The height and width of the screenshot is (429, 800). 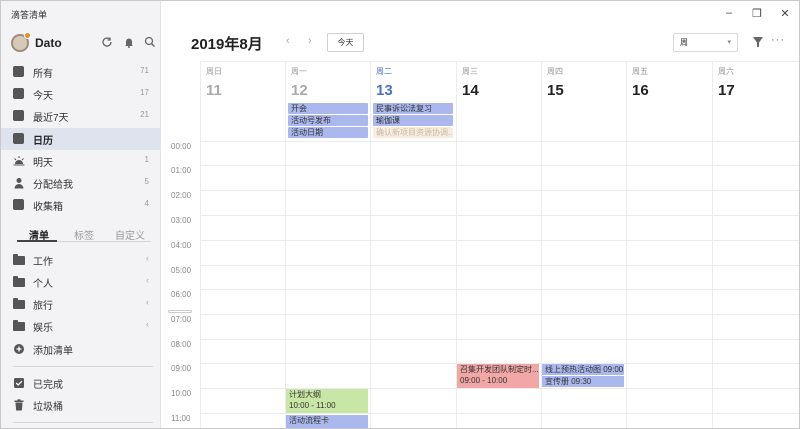 I want to click on day-number: 11, so click(x=214, y=90).